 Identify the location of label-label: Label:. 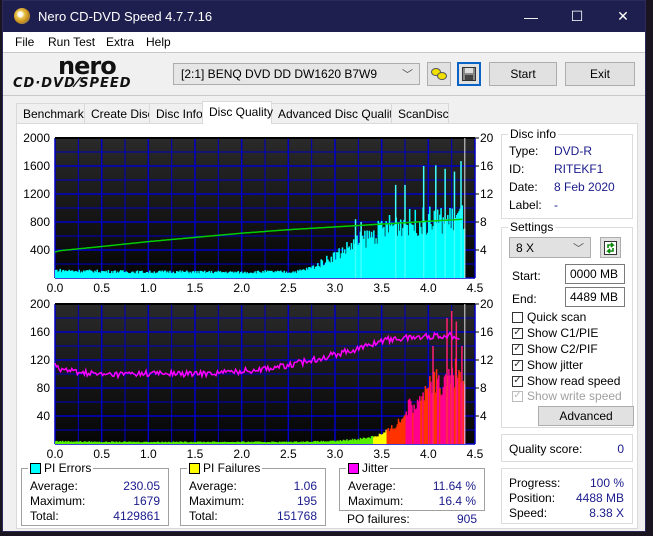
(525, 205).